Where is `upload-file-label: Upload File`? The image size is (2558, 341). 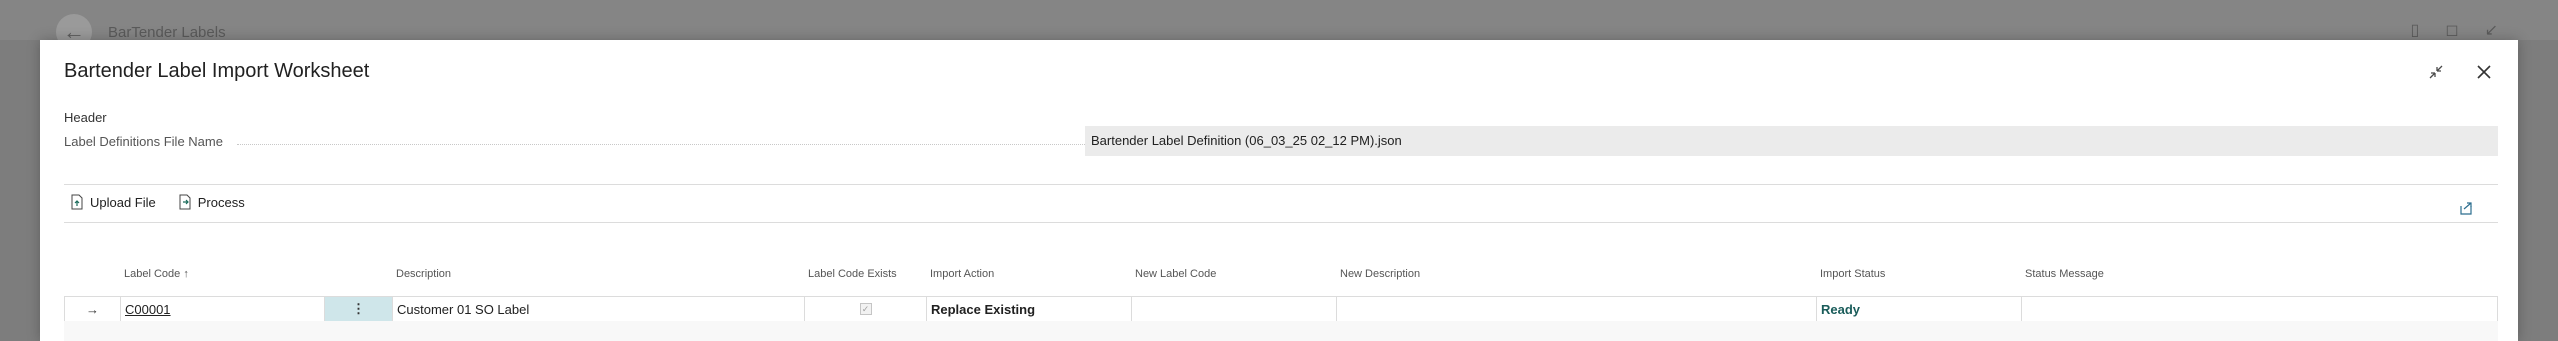 upload-file-label: Upload File is located at coordinates (123, 202).